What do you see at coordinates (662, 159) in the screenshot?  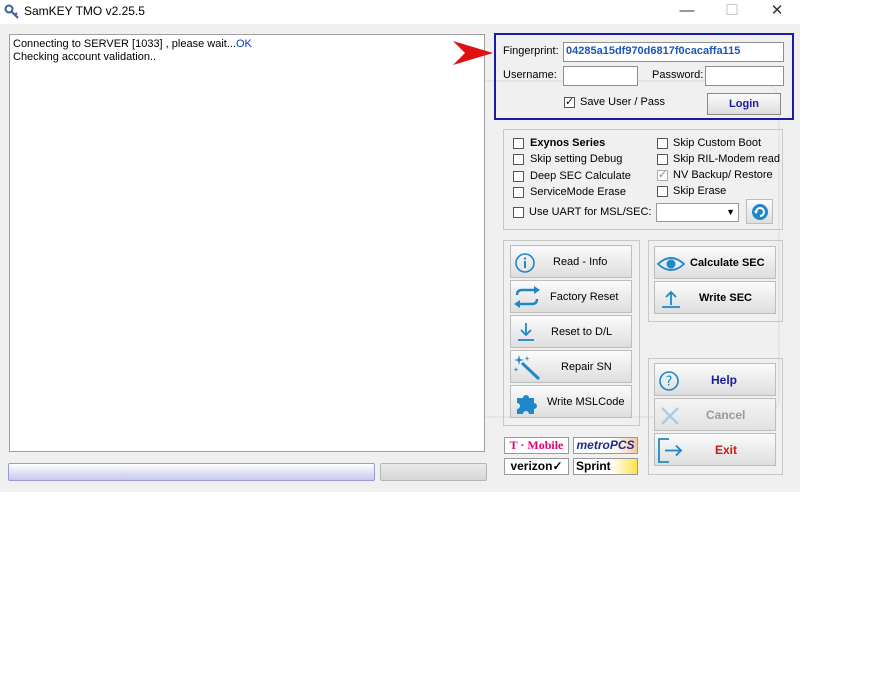 I see `skip-ril-modem-read-checkbox` at bounding box center [662, 159].